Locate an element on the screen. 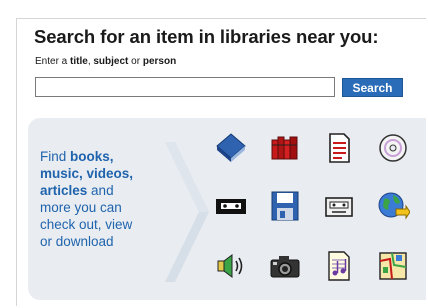 The image size is (428, 308). hint-subject: subject is located at coordinates (111, 61).